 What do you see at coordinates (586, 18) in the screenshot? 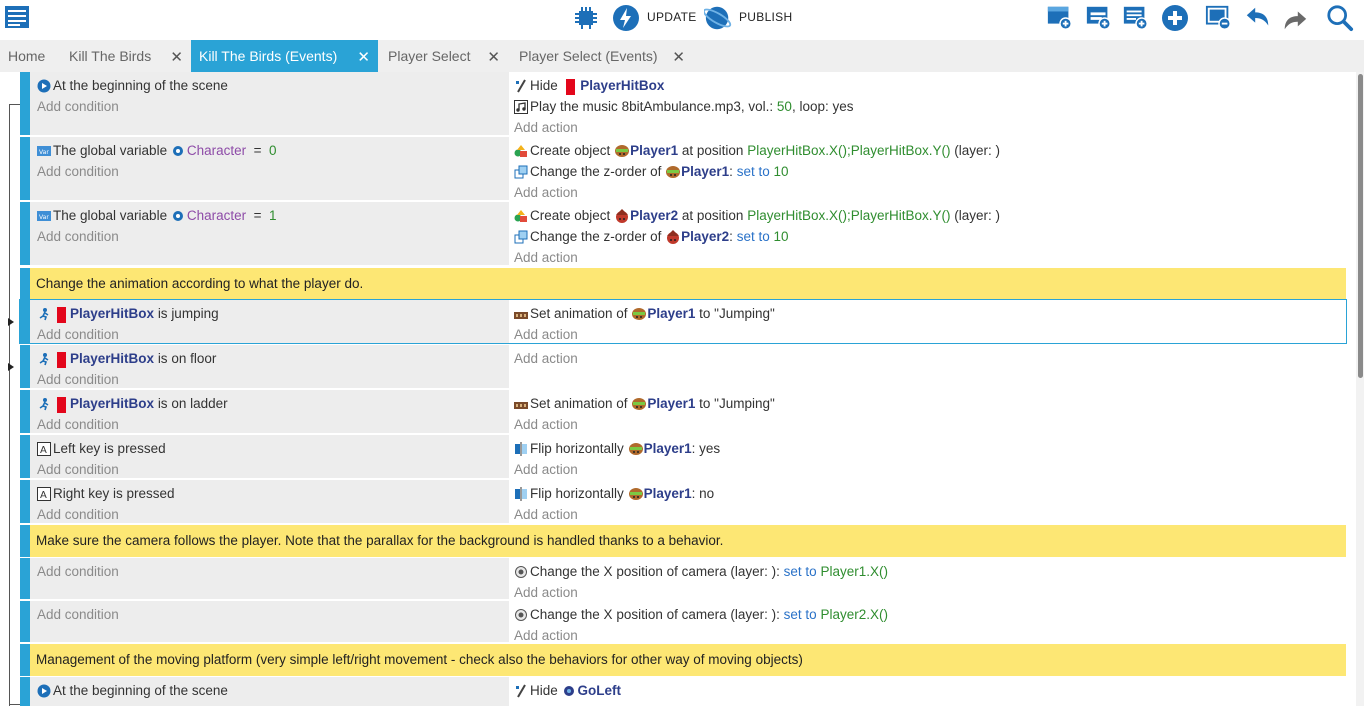
I see `debugger-icon` at bounding box center [586, 18].